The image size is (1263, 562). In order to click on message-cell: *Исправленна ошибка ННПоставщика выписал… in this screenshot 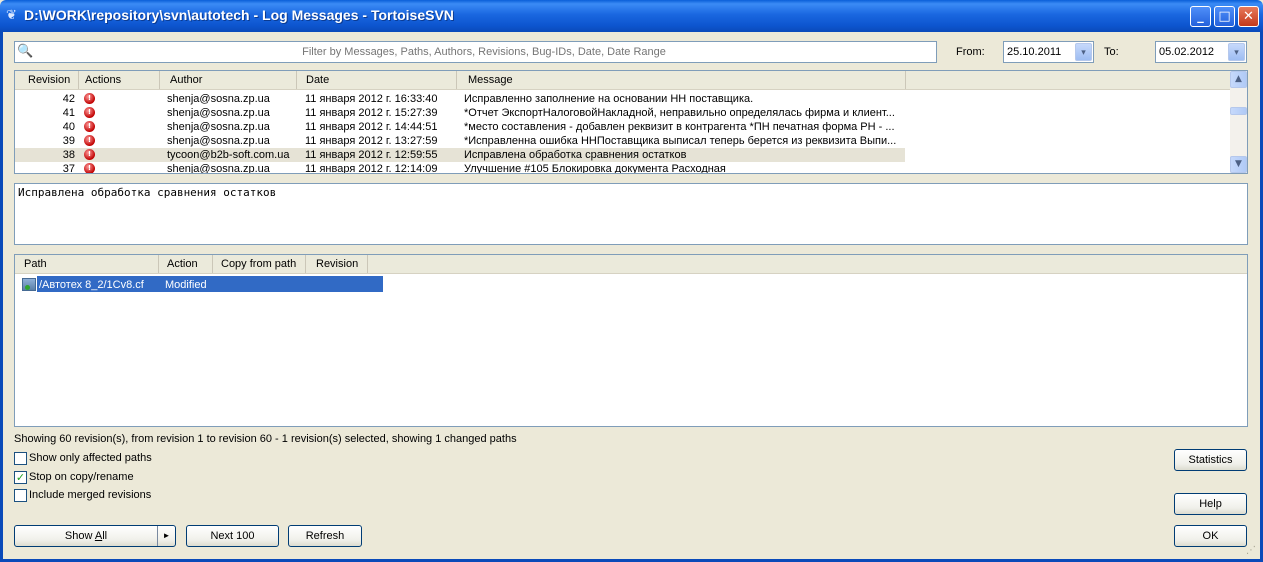, I will do `click(680, 141)`.